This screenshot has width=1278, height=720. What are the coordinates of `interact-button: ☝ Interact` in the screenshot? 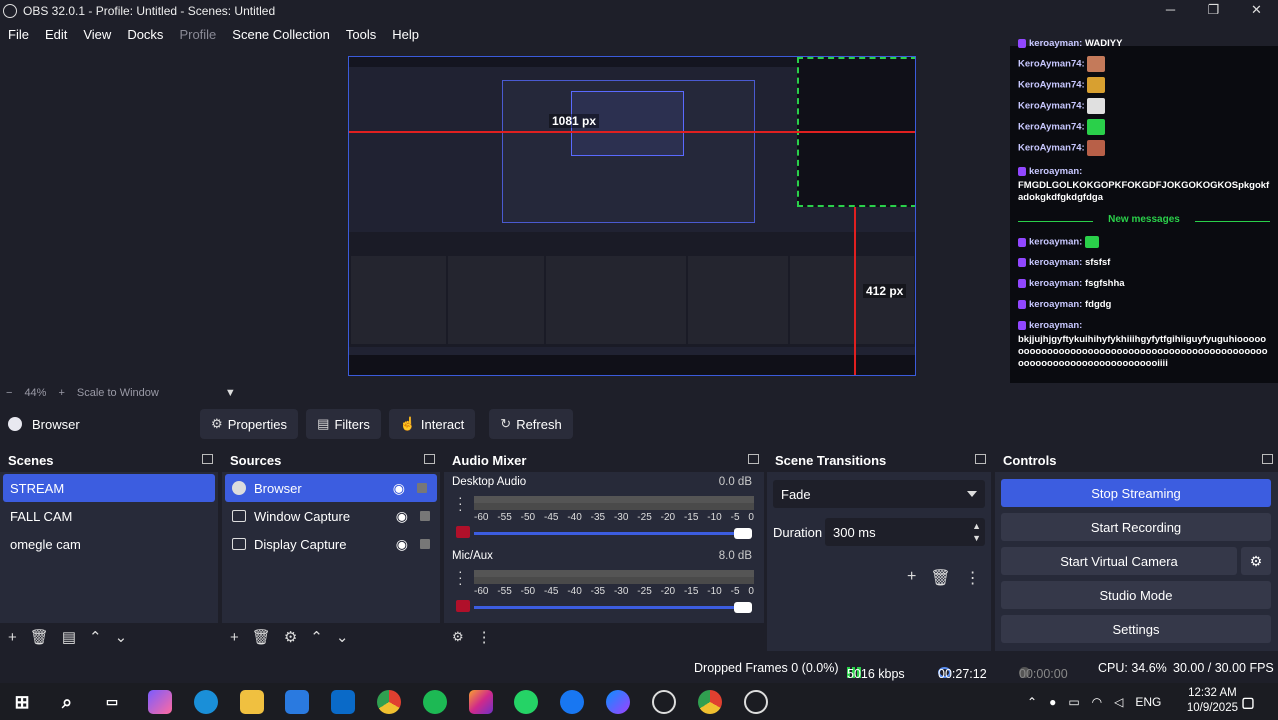 It's located at (432, 424).